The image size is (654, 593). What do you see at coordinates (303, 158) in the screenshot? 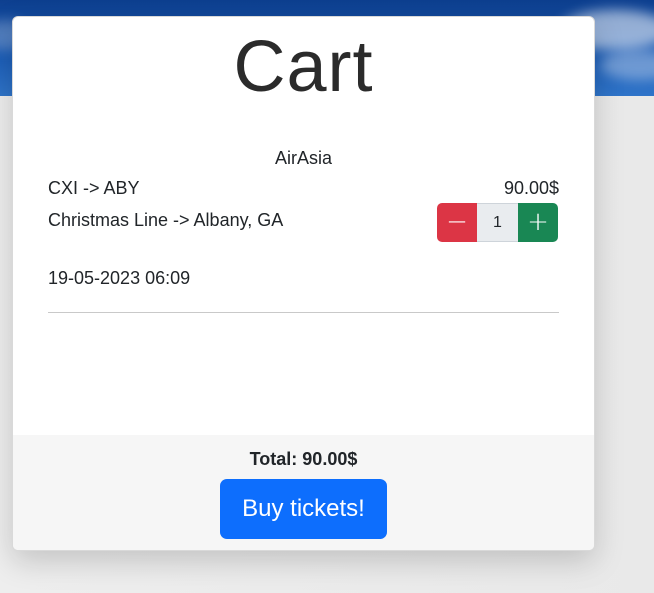
I see `item-airline: AirAsia` at bounding box center [303, 158].